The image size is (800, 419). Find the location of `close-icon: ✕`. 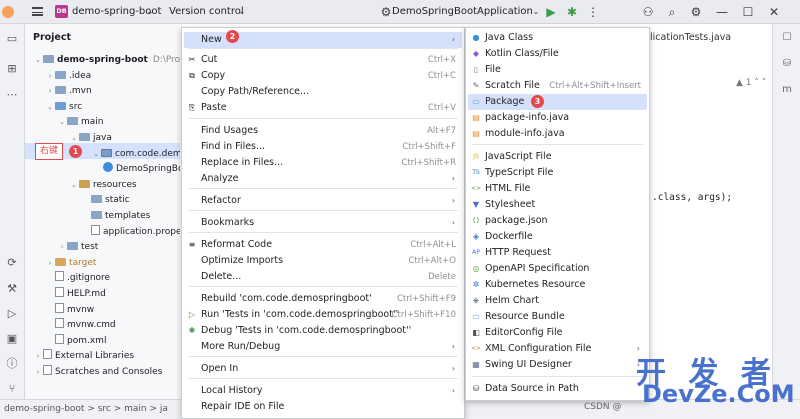

close-icon: ✕ is located at coordinates (774, 12).